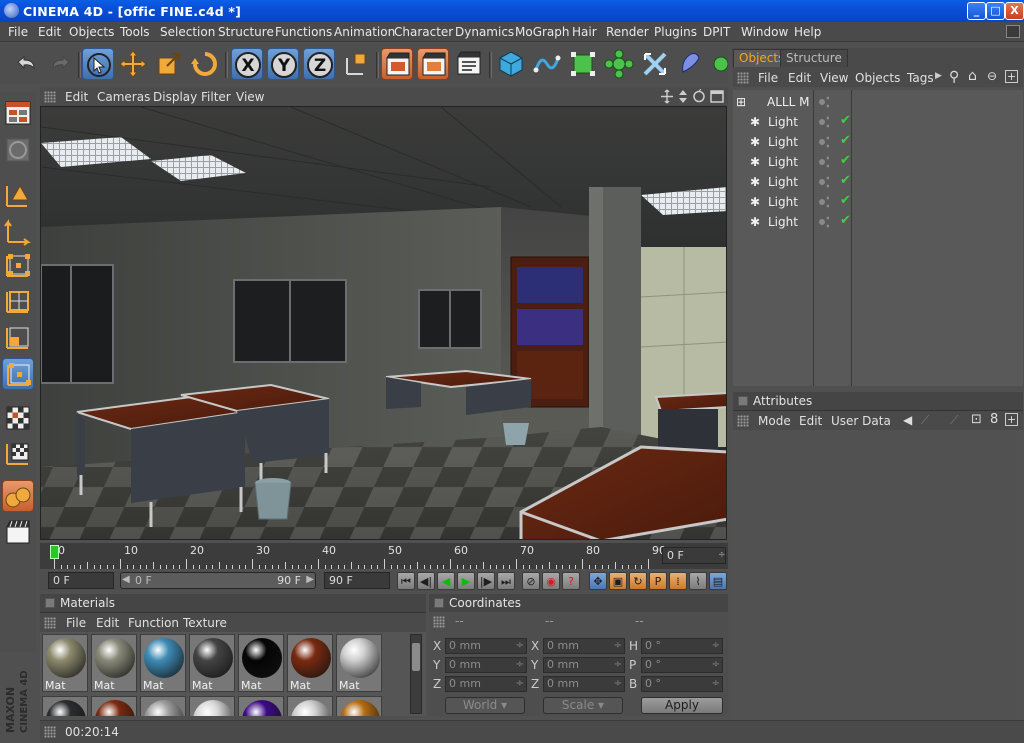  What do you see at coordinates (691, 64) in the screenshot?
I see `scene-icon` at bounding box center [691, 64].